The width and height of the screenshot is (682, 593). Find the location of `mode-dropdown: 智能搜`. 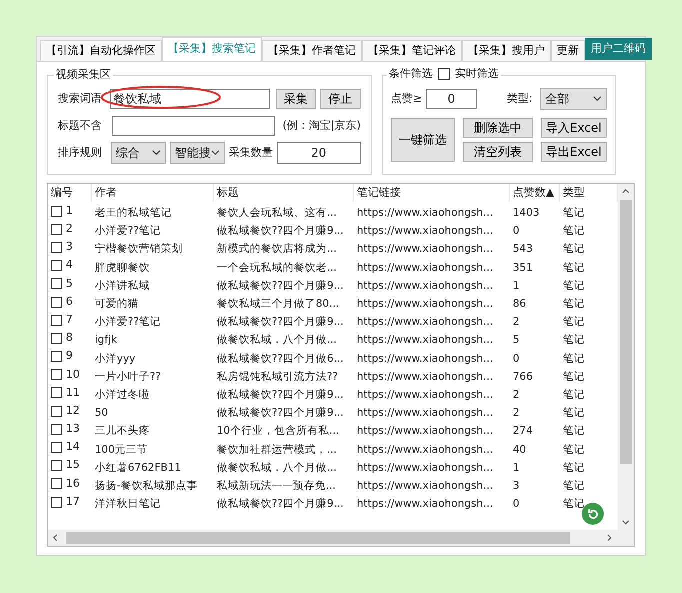

mode-dropdown: 智能搜 is located at coordinates (197, 153).